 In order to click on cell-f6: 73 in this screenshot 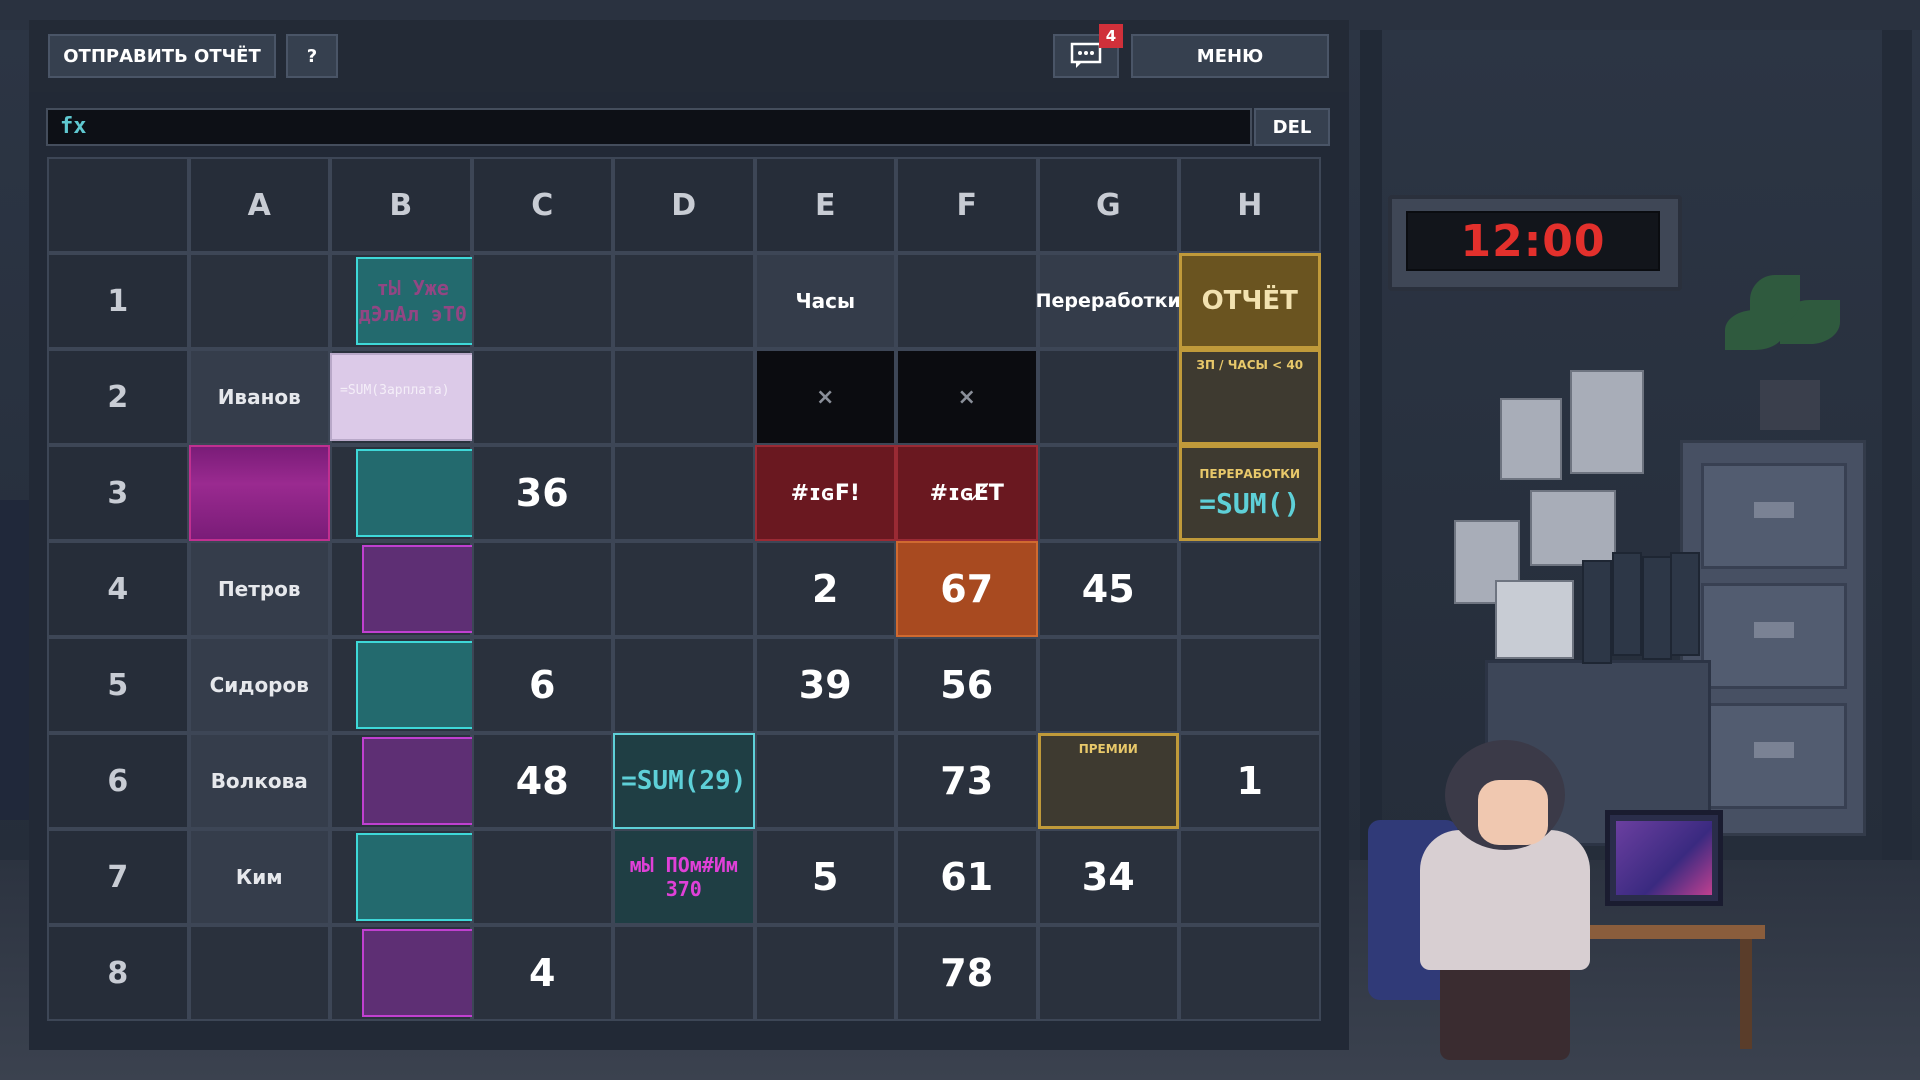, I will do `click(967, 781)`.